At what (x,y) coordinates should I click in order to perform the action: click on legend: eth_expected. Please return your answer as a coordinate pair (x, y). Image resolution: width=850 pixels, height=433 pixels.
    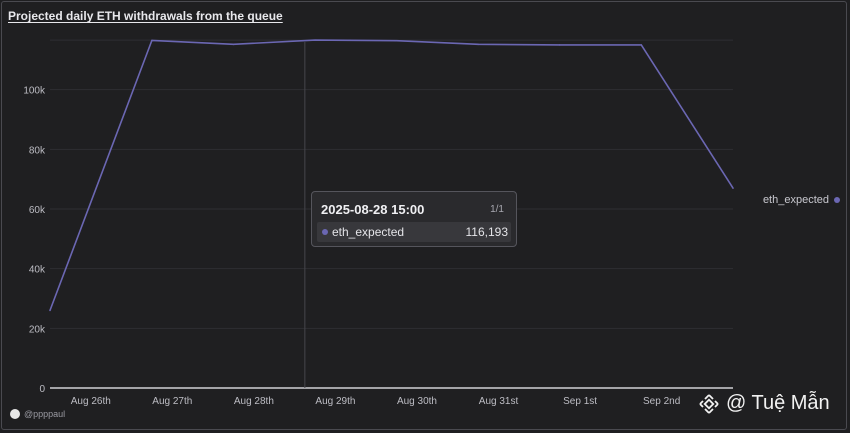
    Looking at the image, I should click on (801, 200).